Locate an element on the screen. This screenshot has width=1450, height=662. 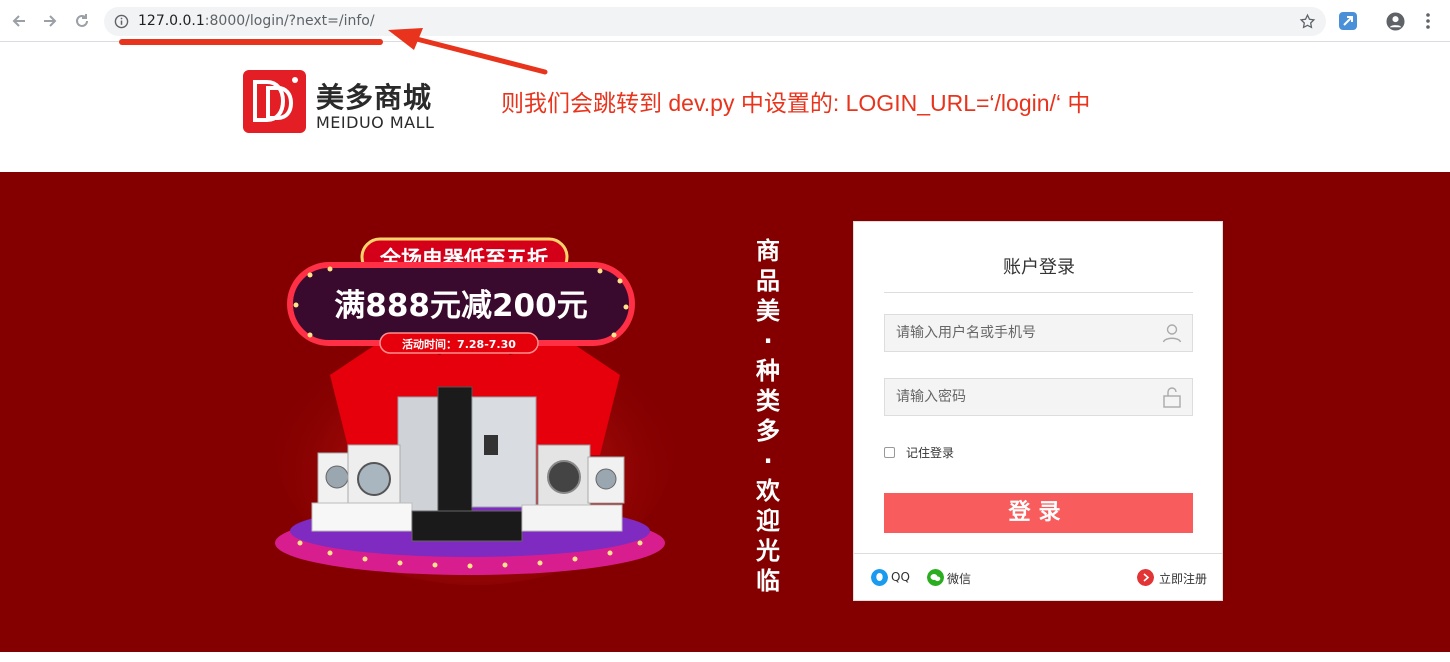
slogan-char: 光 is located at coordinates (768, 551).